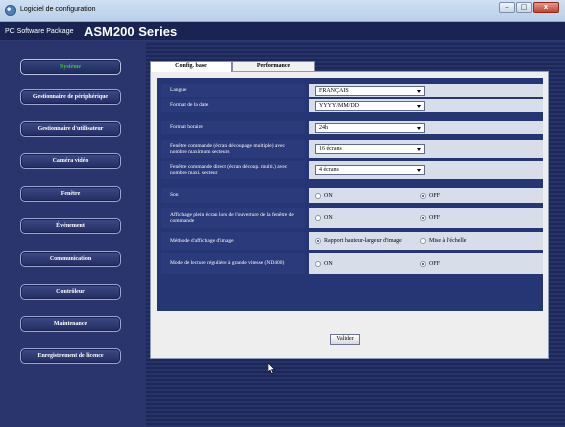  Describe the element at coordinates (58, 9) in the screenshot. I see `window-title: Logiciel de configuration` at that location.